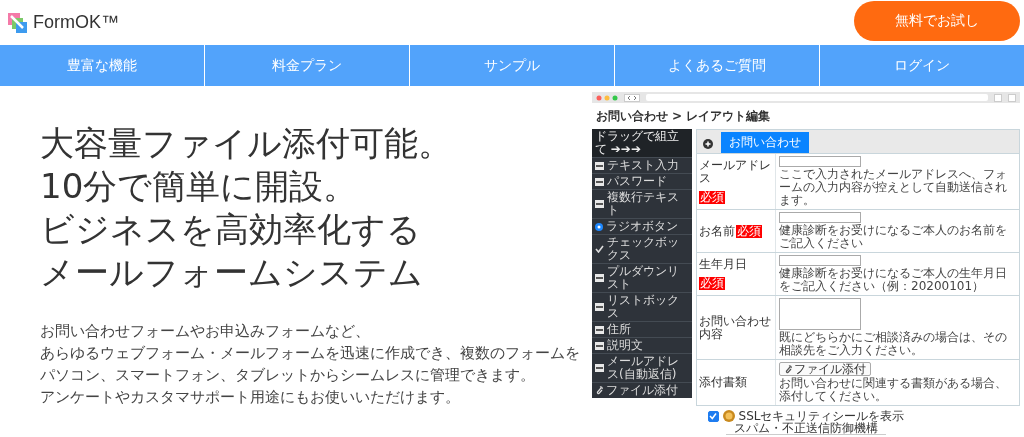  I want to click on palette-item: ラジオボタン, so click(642, 226).